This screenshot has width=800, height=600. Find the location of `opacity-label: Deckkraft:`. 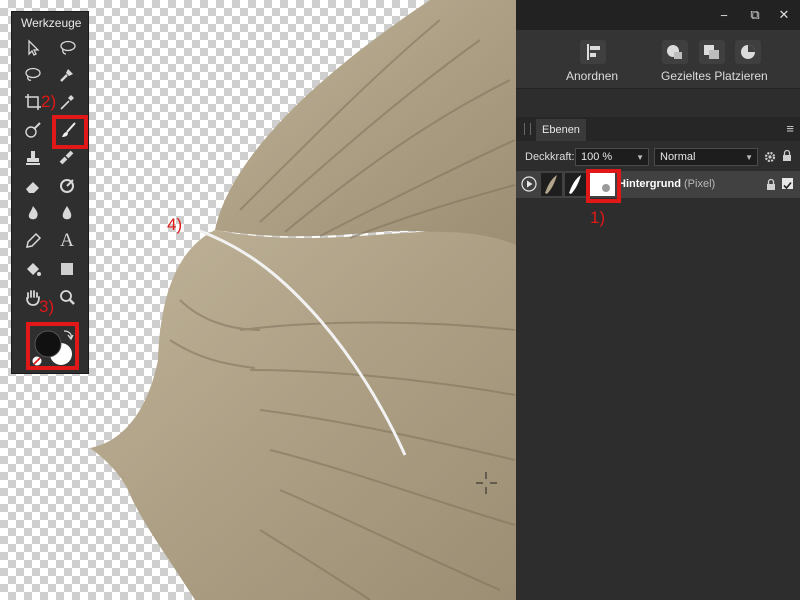

opacity-label: Deckkraft: is located at coordinates (550, 157).